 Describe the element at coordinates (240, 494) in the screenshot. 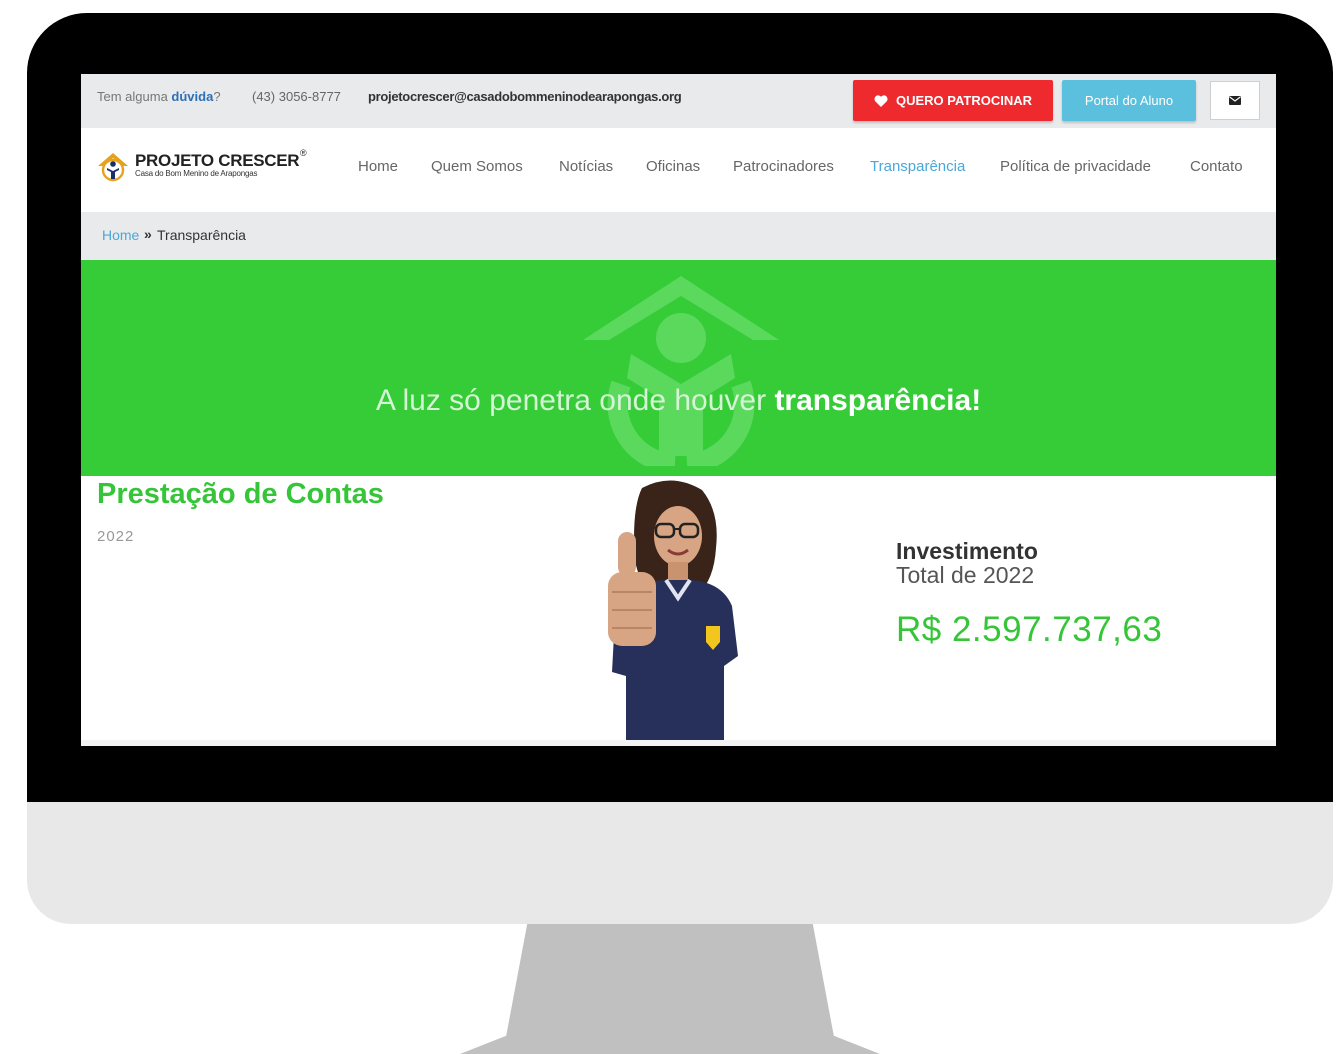

I see `section-title: Prestação de Contas` at that location.